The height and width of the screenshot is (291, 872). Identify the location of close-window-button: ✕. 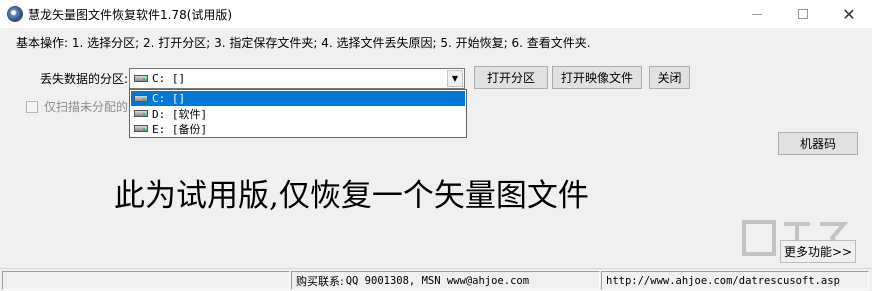
(849, 14).